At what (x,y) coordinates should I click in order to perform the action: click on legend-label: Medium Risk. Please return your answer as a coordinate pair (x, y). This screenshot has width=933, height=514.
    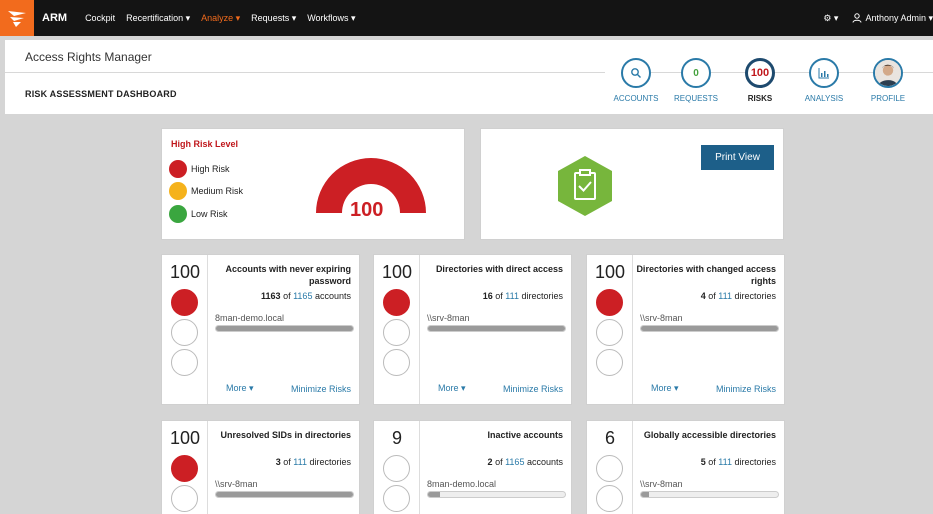
    Looking at the image, I should click on (217, 191).